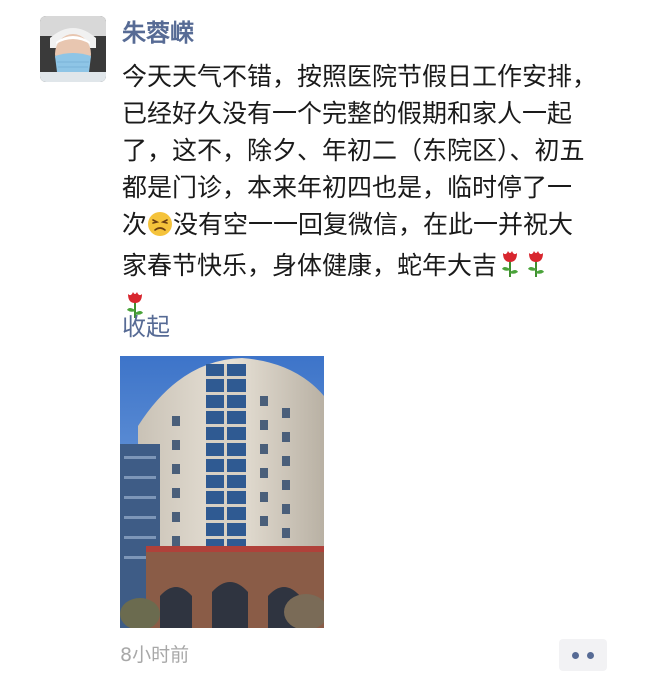 Image resolution: width=650 pixels, height=688 pixels. I want to click on more-actions-button, so click(583, 655).